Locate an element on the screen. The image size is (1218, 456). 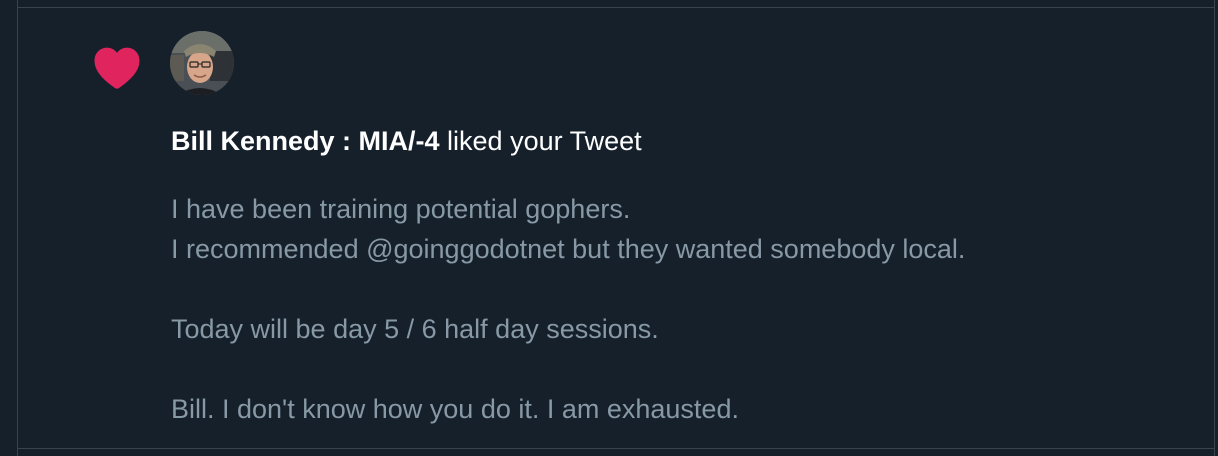
avatar-image is located at coordinates (202, 63).